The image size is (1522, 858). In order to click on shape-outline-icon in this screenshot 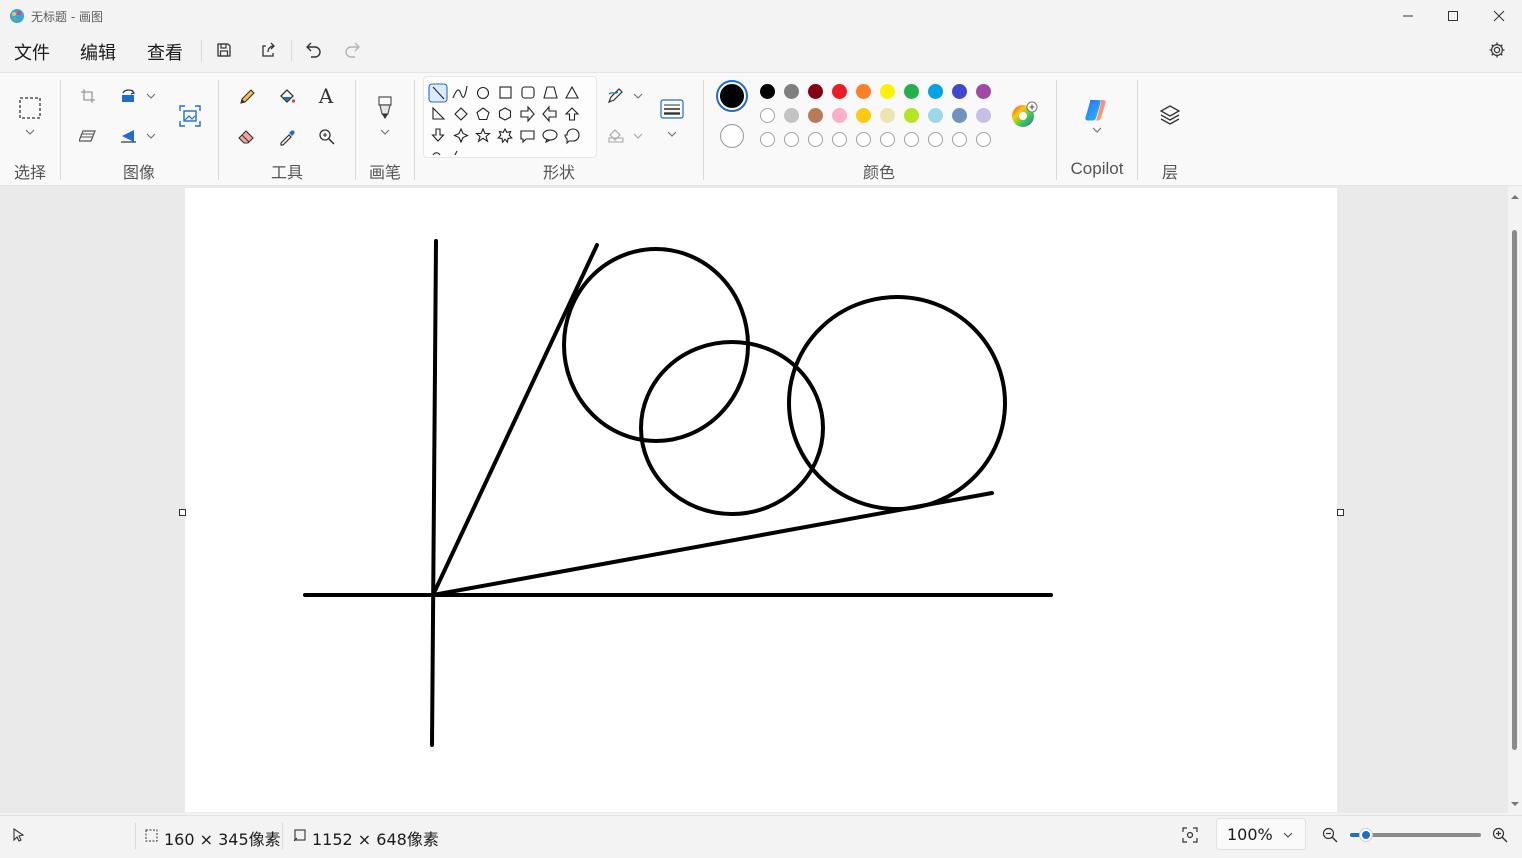, I will do `click(616, 96)`.